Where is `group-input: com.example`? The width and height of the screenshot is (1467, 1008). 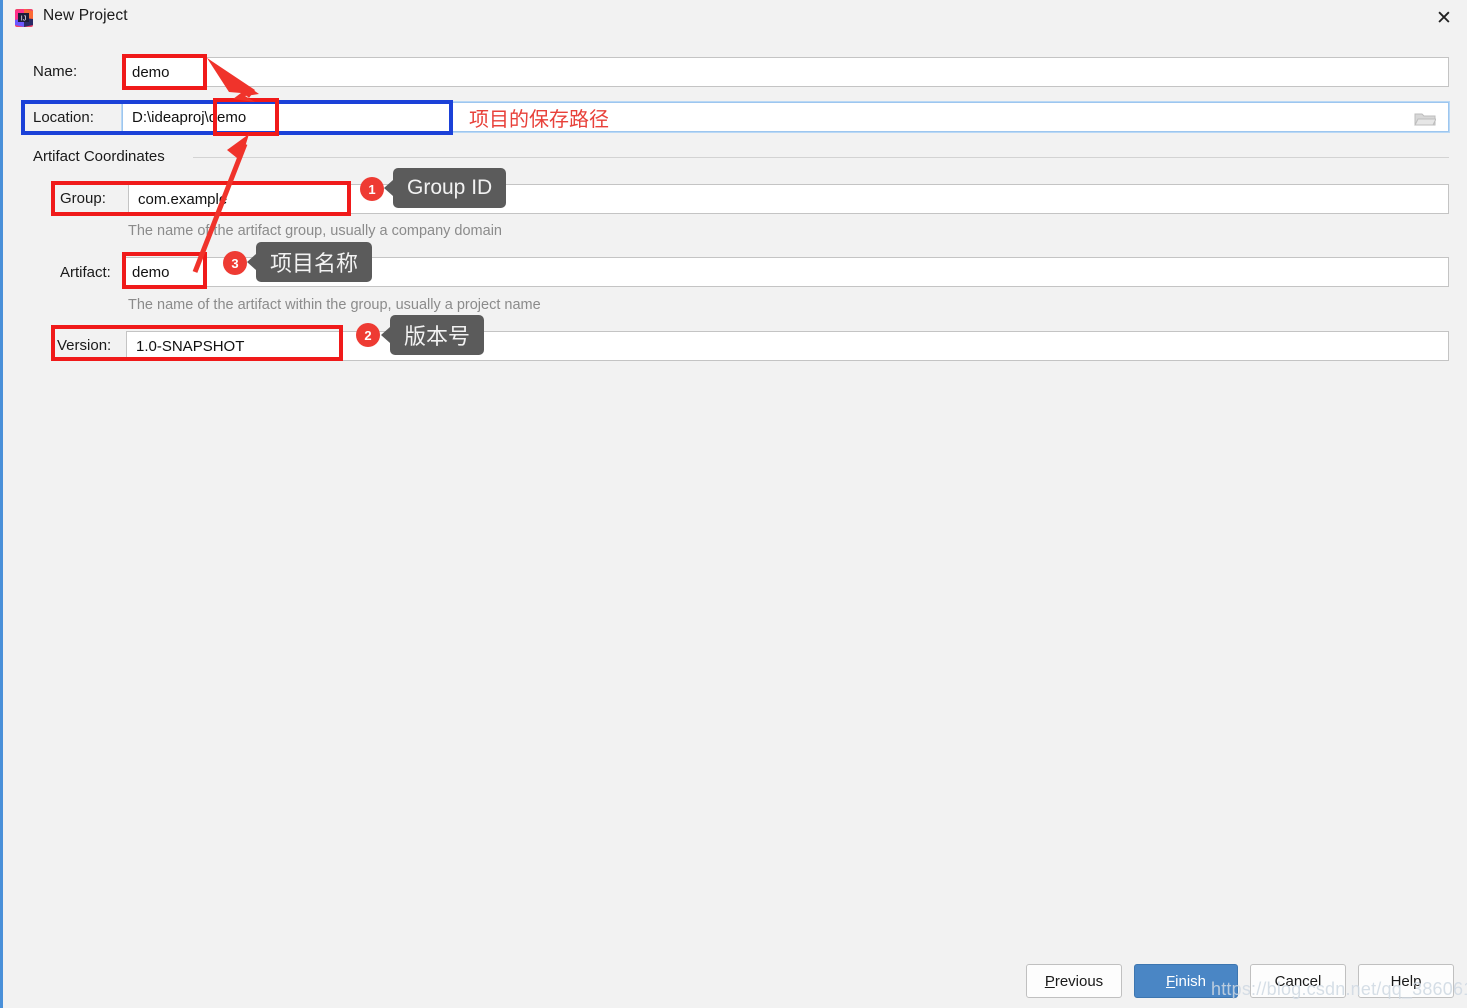 group-input: com.example is located at coordinates (788, 199).